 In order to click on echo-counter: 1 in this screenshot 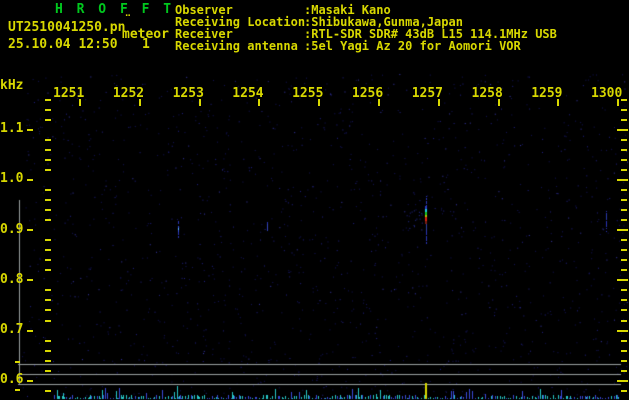, I will do `click(146, 44)`.